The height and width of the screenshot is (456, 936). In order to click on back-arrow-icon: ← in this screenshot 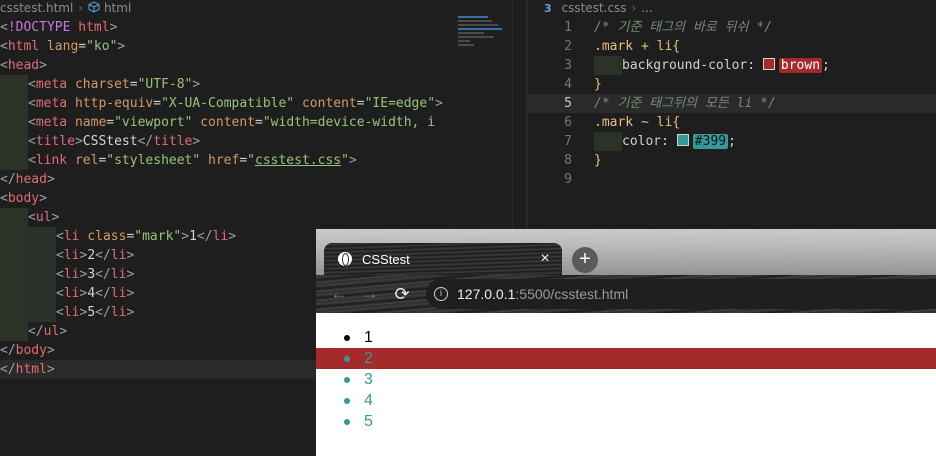, I will do `click(339, 294)`.